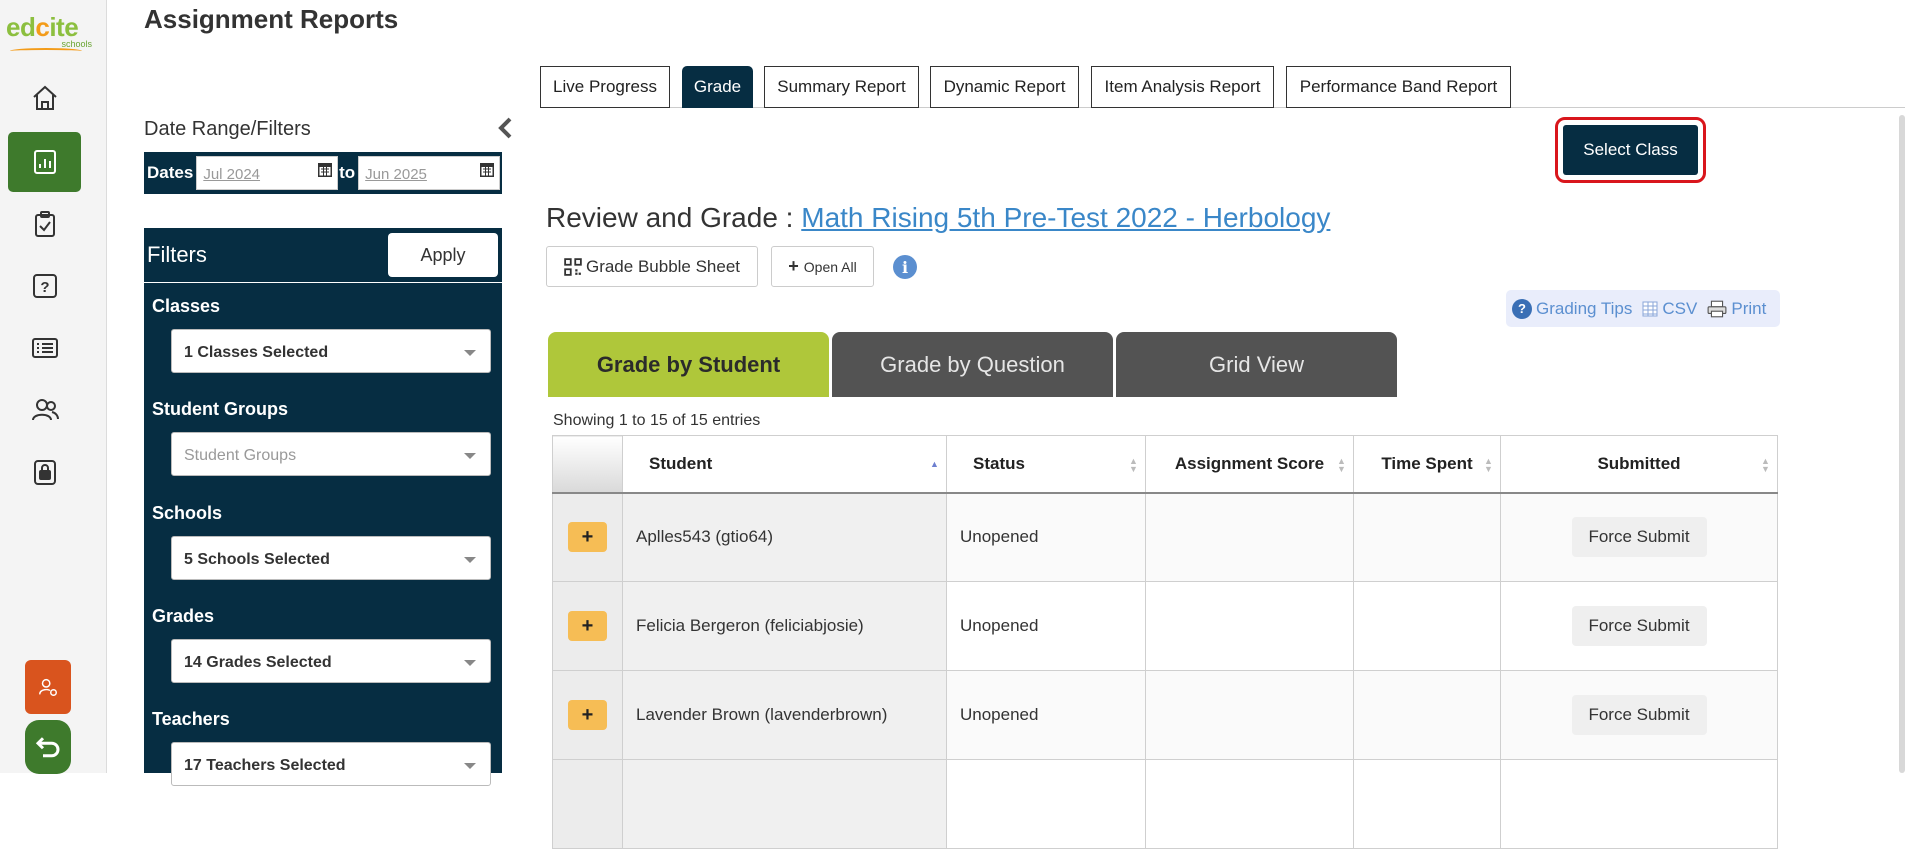 Image resolution: width=1905 pixels, height=849 pixels. I want to click on nav-reports, so click(44, 162).